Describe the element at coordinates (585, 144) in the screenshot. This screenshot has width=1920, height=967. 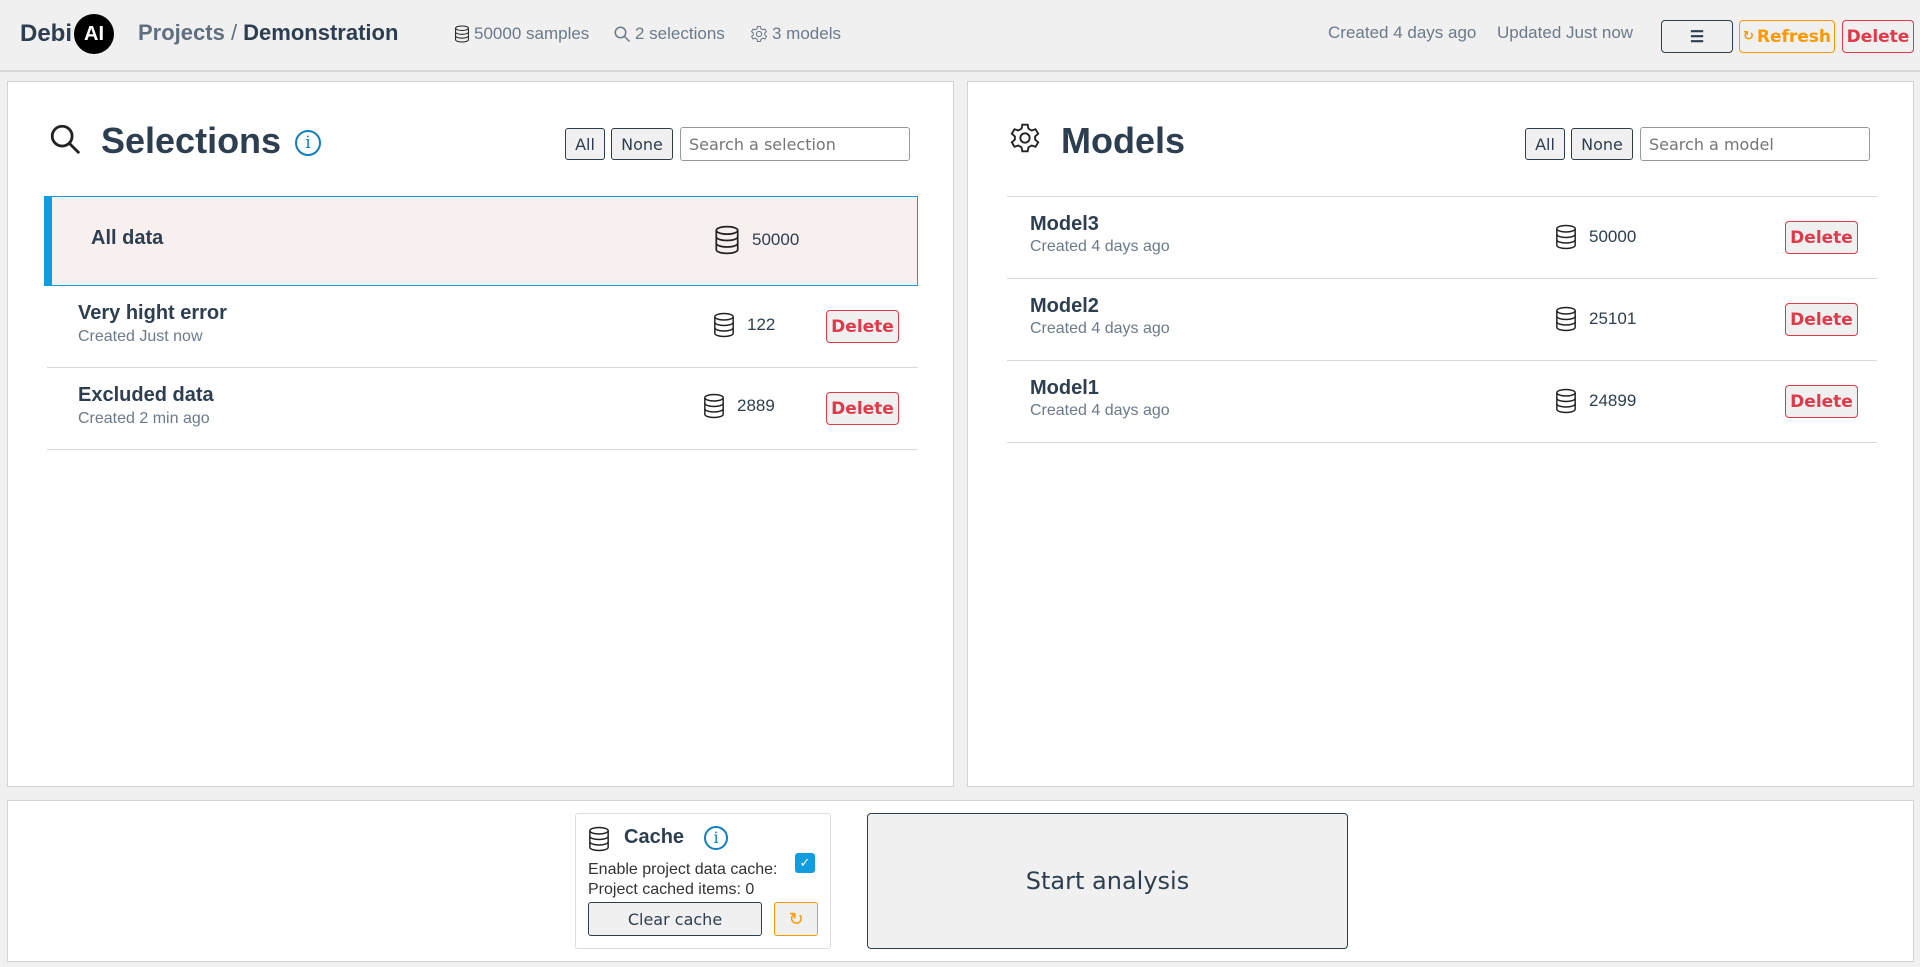
I see `select-all-selections-button: All` at that location.